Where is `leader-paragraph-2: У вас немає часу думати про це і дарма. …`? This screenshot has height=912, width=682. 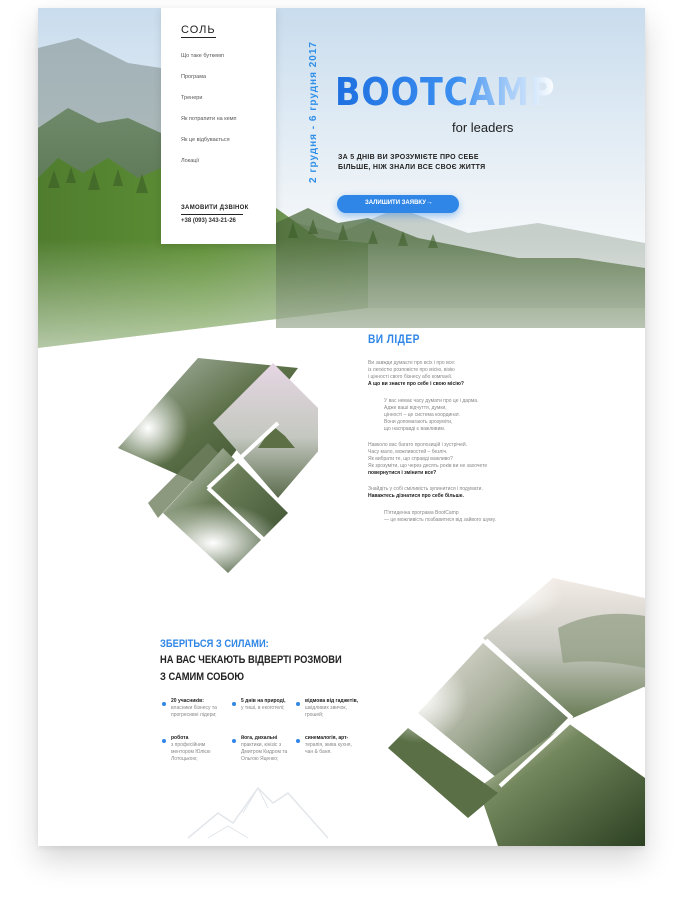
leader-paragraph-2: У вас немає часу думати про це і дарма. … is located at coordinates (431, 415).